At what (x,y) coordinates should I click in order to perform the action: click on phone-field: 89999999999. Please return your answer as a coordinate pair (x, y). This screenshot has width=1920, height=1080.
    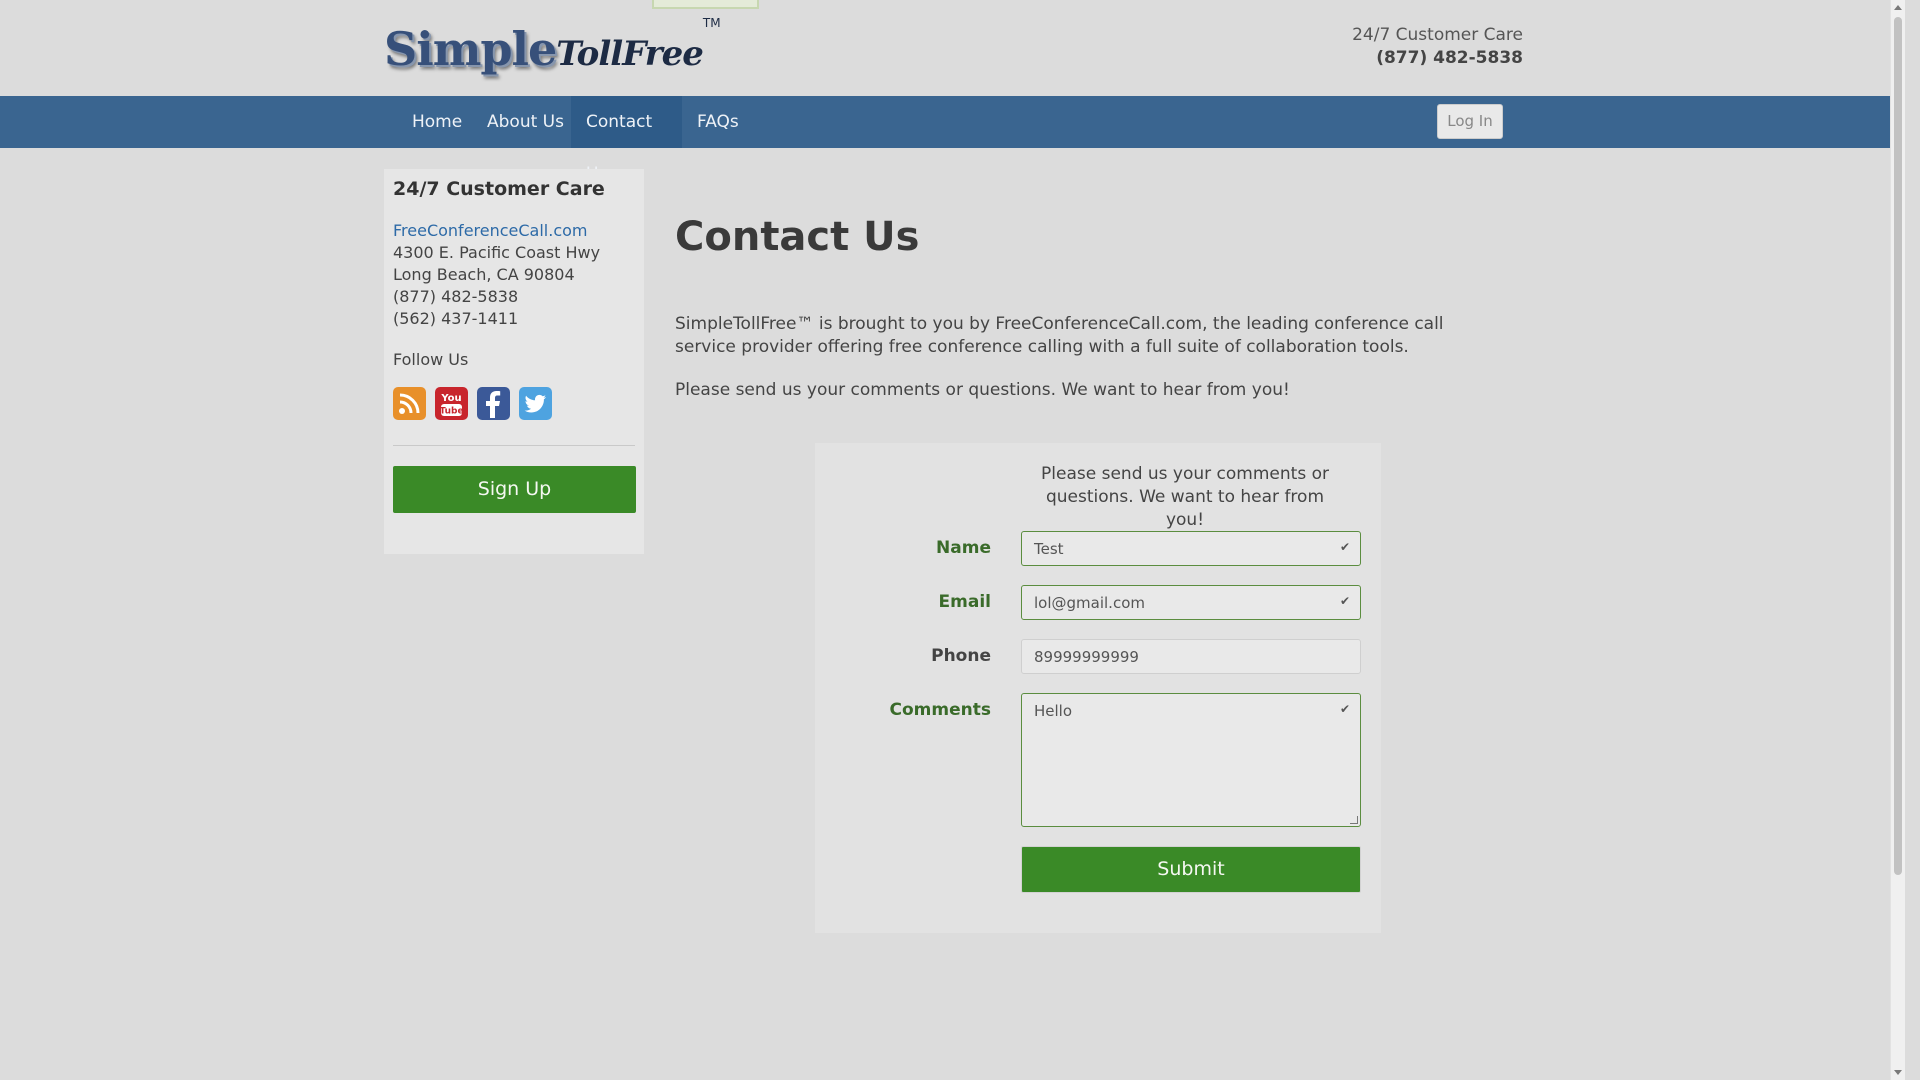
    Looking at the image, I should click on (1191, 656).